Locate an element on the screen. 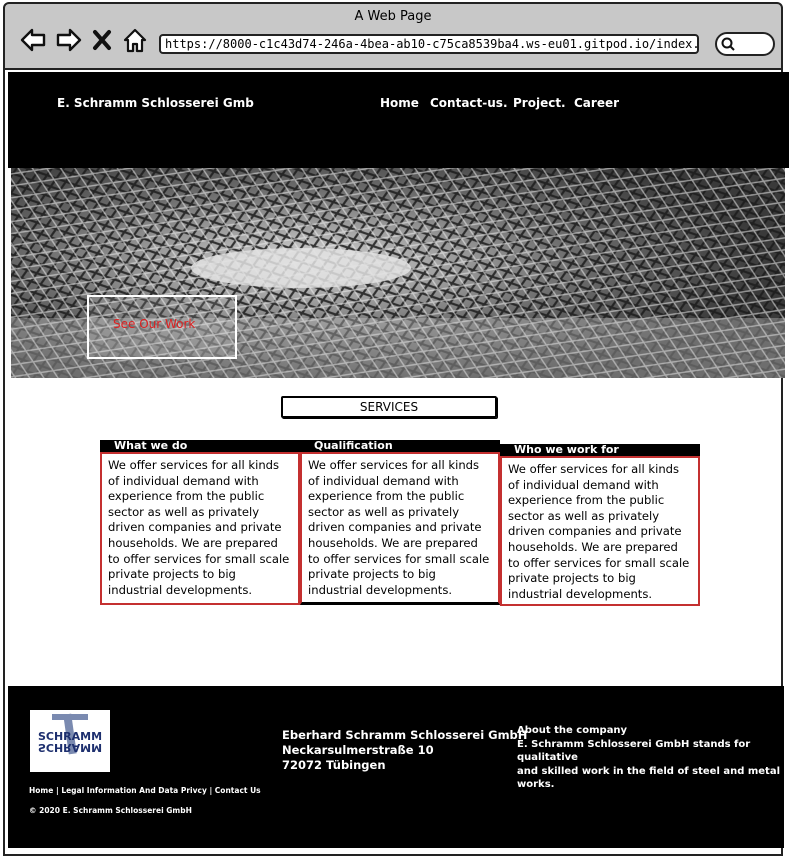 The image size is (789, 858). svg-text: SCHRAMM is located at coordinates (70, 747).